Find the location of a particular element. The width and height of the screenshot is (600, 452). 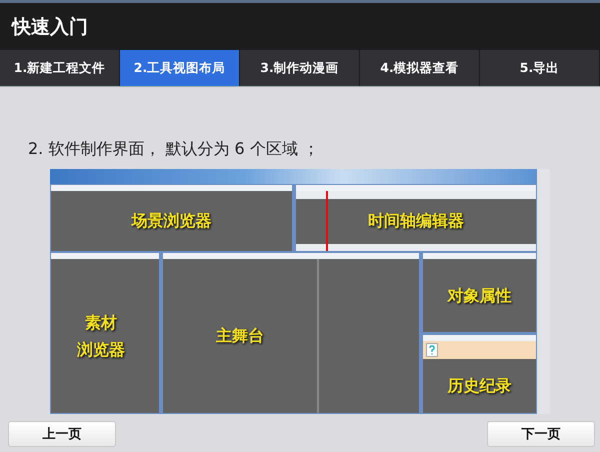

tab: 1.新建工程文件 is located at coordinates (60, 68).